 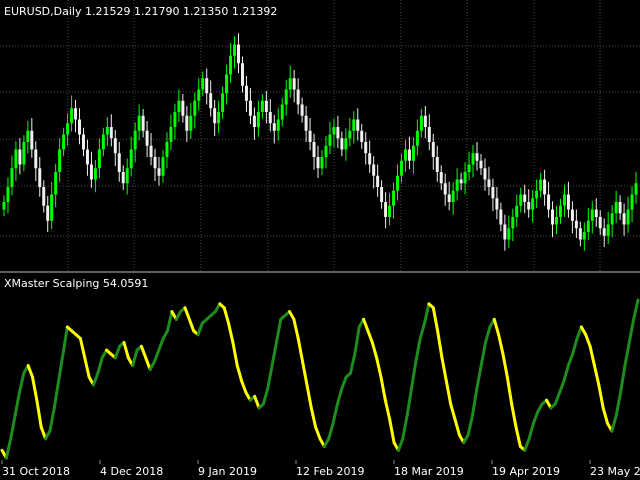 What do you see at coordinates (36, 471) in the screenshot?
I see `time-axis-label: 31 Oct 2018` at bounding box center [36, 471].